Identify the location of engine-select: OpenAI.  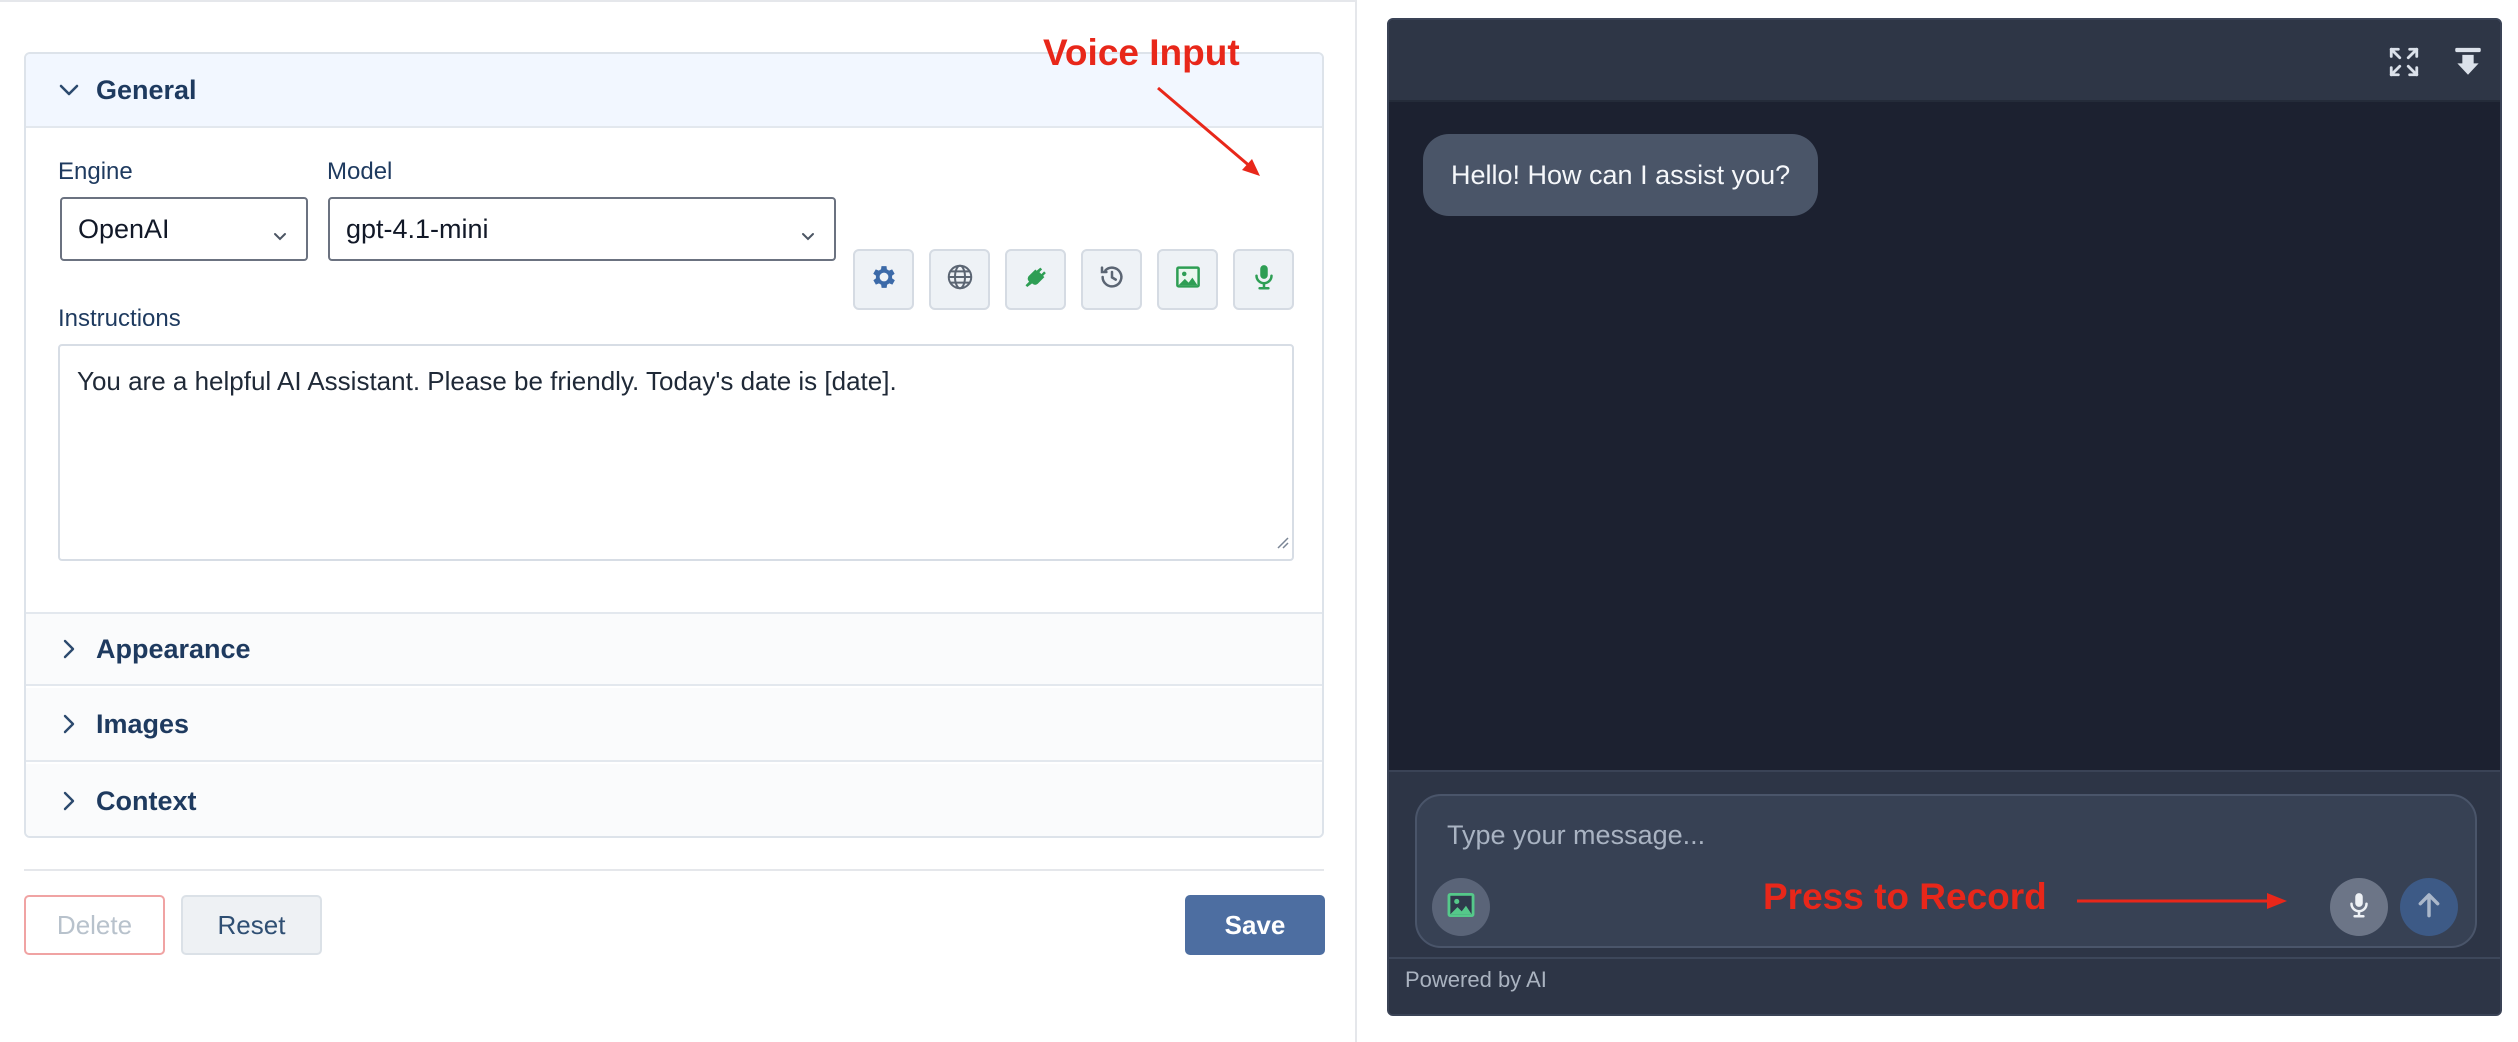
(184, 229).